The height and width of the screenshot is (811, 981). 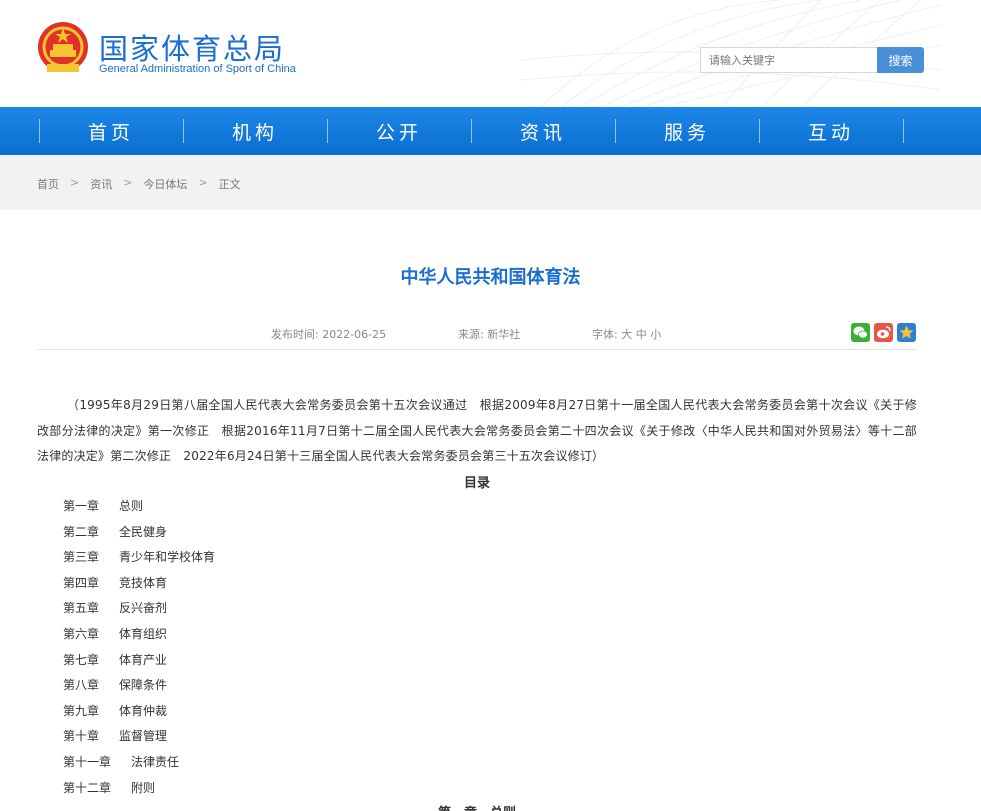 What do you see at coordinates (229, 184) in the screenshot?
I see `breadcrumb-current: 正文` at bounding box center [229, 184].